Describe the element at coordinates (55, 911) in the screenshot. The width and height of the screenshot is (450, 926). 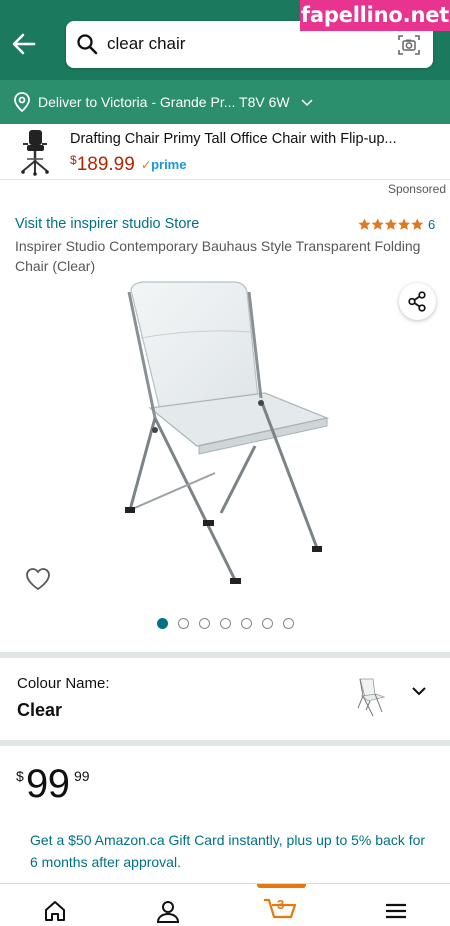
I see `home-icon` at that location.